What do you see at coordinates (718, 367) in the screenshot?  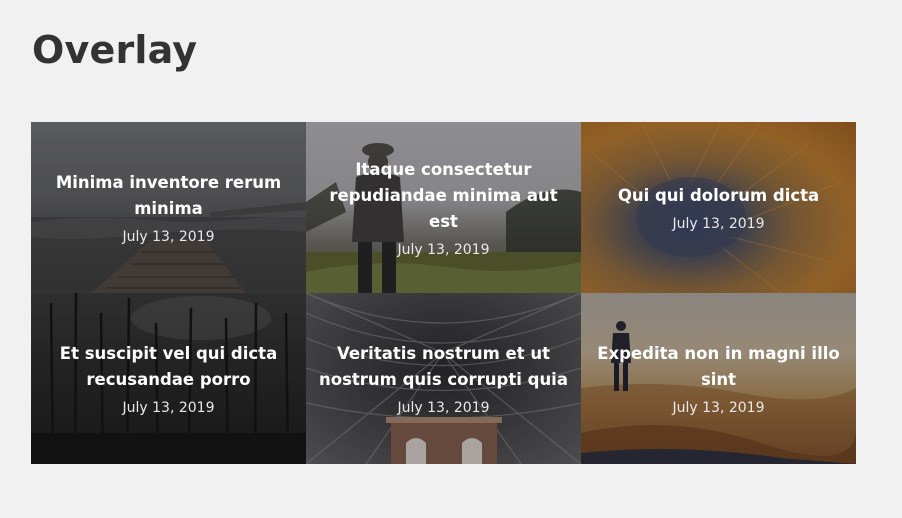 I see `post-title: Expedita non in magni illo sint` at bounding box center [718, 367].